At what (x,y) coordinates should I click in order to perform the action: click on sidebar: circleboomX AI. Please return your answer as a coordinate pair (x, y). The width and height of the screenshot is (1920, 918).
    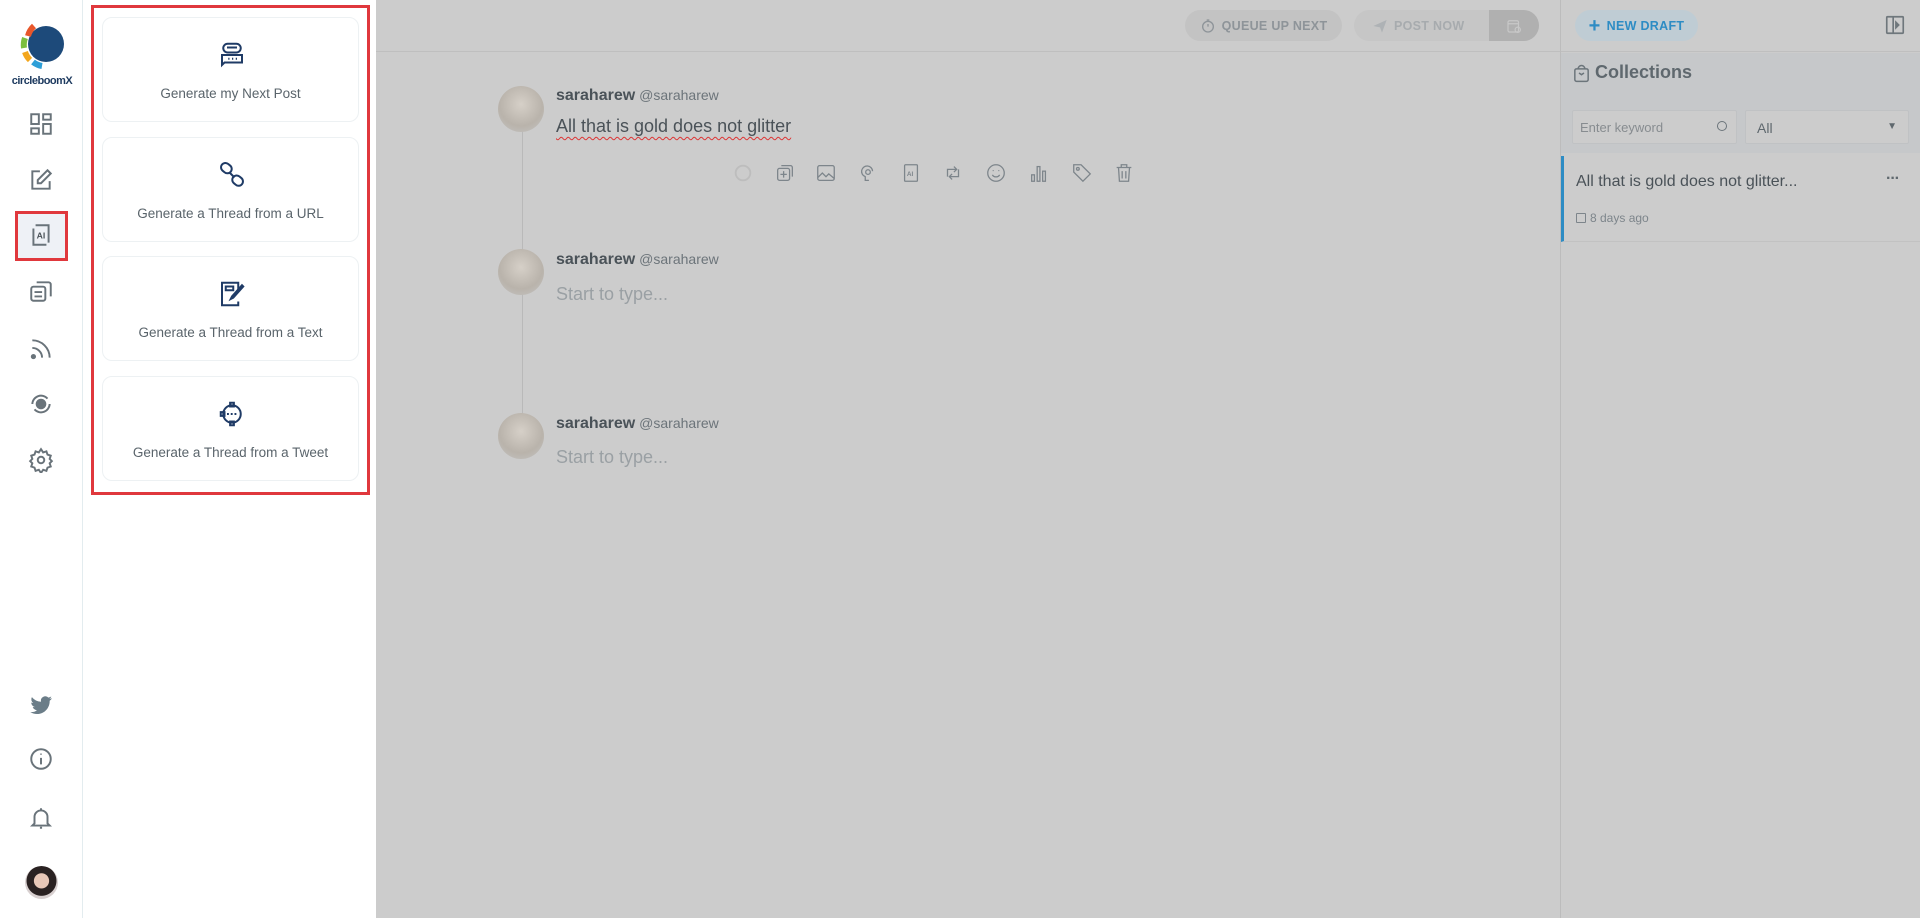
    Looking at the image, I should click on (41, 459).